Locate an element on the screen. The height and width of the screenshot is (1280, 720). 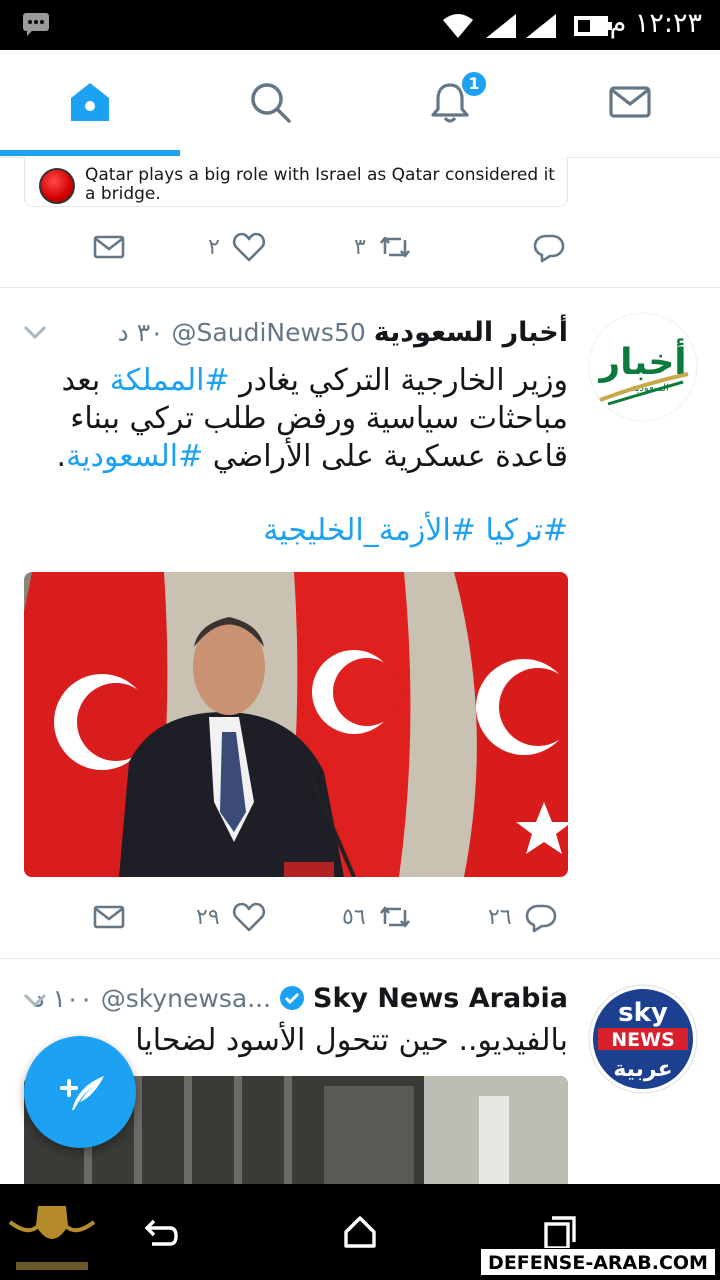
battery-icon is located at coordinates (593, 26).